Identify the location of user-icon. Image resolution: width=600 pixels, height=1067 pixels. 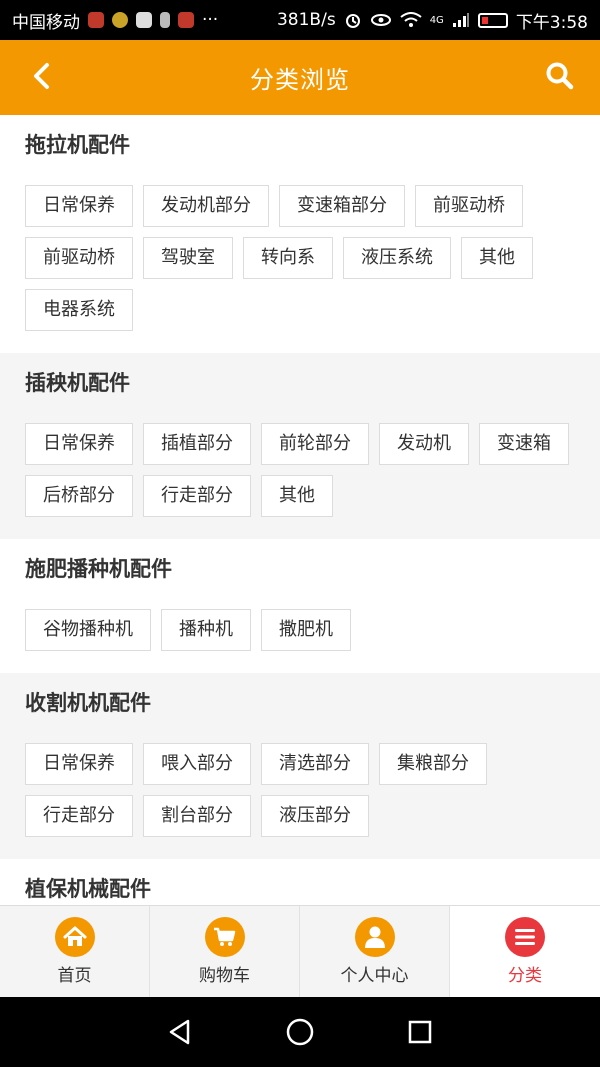
(374, 937).